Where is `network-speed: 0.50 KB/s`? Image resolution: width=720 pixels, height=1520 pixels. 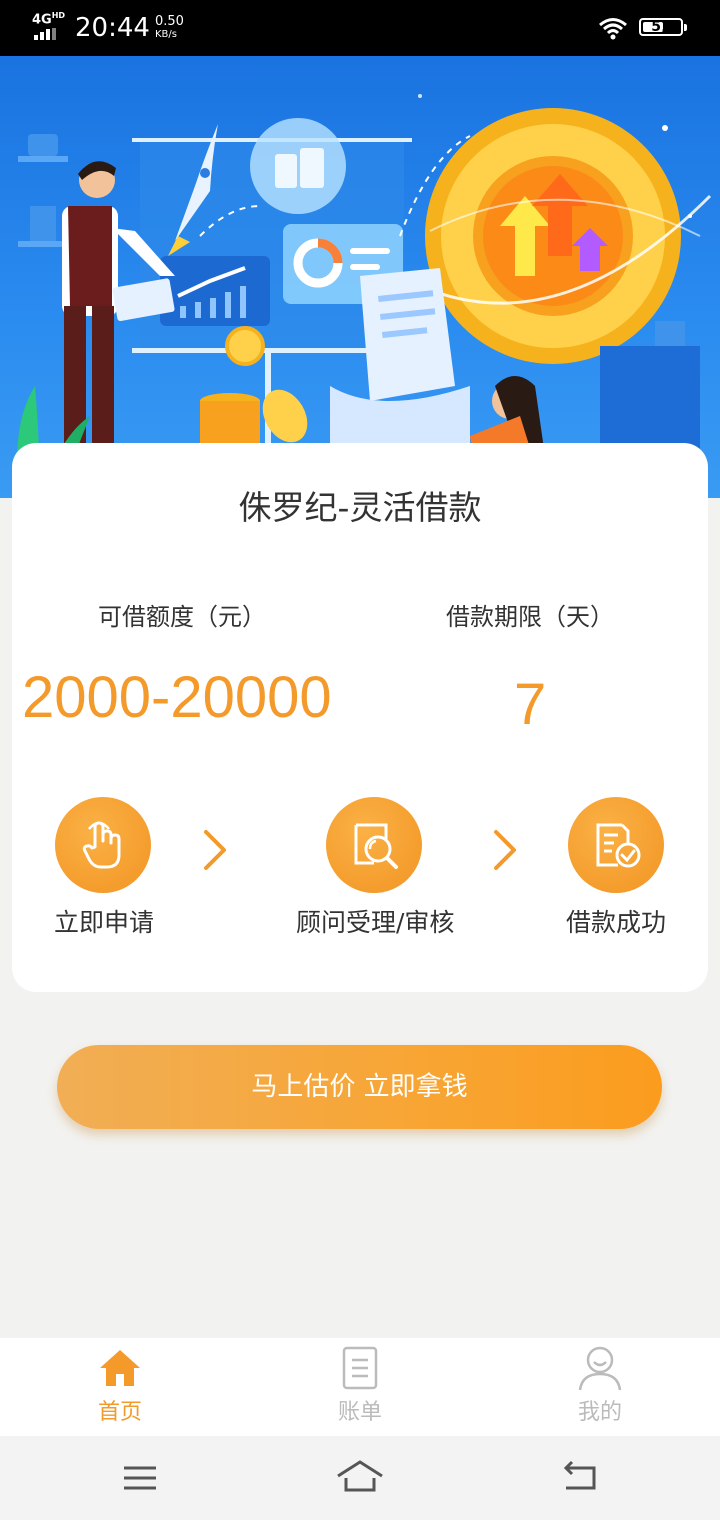 network-speed: 0.50 KB/s is located at coordinates (169, 27).